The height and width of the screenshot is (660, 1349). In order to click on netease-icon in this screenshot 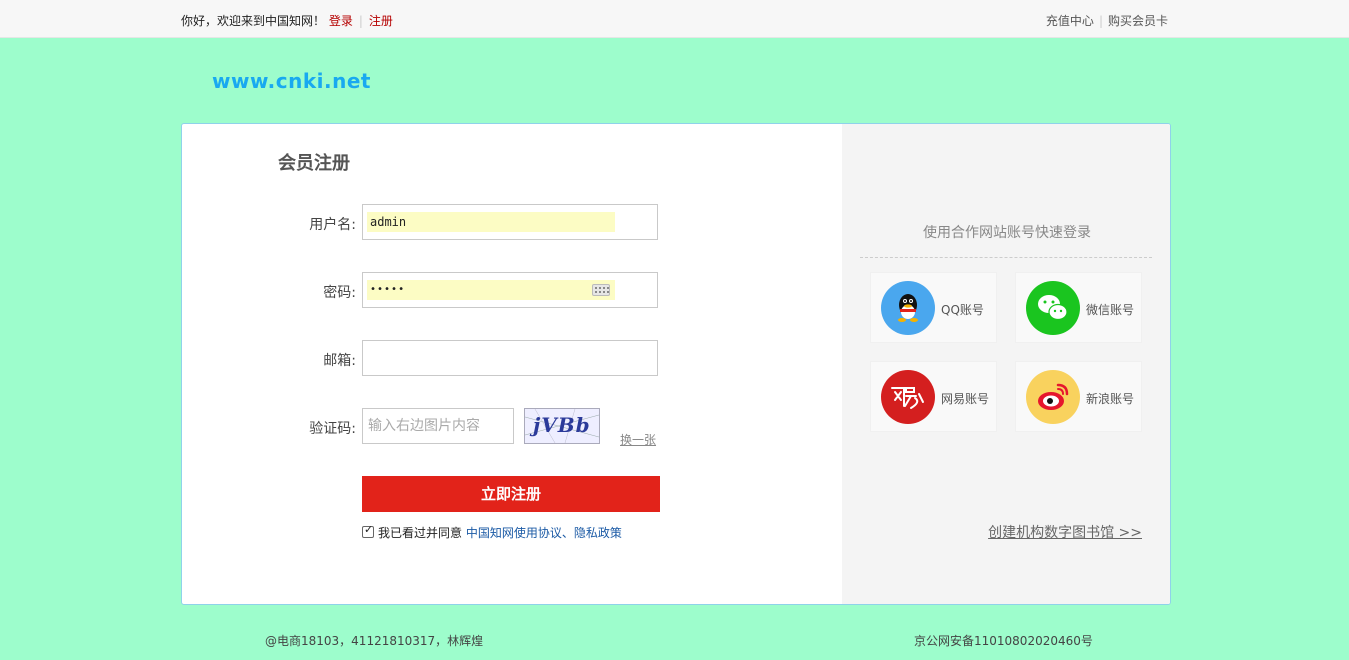, I will do `click(908, 397)`.